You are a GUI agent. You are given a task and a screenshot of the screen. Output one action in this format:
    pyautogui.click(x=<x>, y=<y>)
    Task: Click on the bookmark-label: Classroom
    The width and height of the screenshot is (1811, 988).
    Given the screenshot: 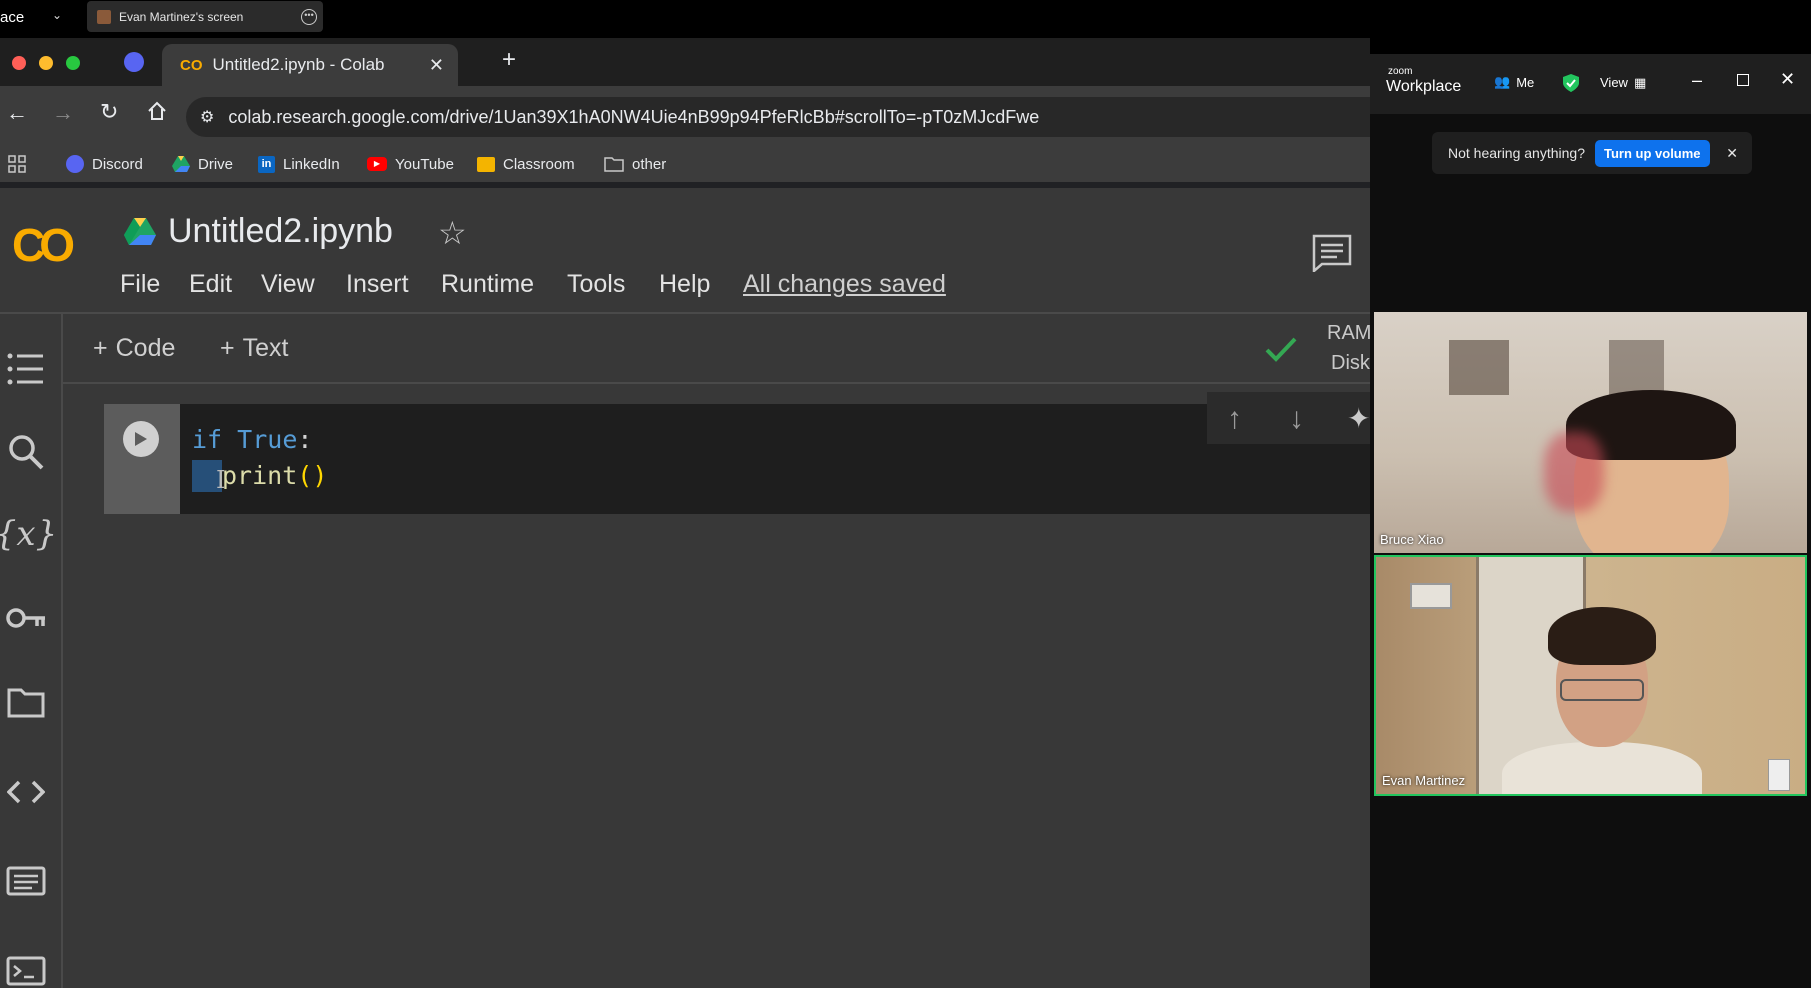 What is the action you would take?
    pyautogui.click(x=539, y=164)
    